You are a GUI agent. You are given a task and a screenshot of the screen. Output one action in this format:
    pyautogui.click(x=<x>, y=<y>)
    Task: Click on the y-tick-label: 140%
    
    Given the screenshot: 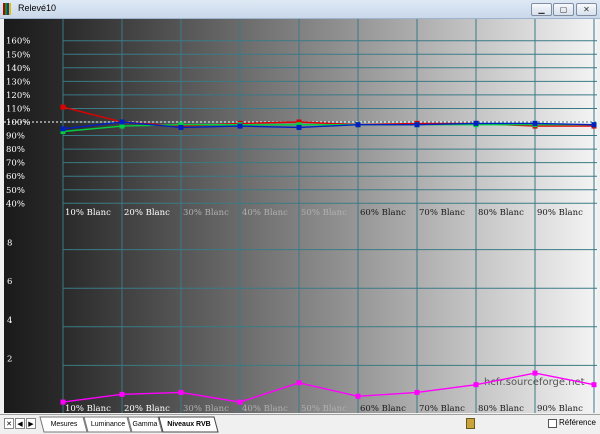 What is the action you would take?
    pyautogui.click(x=18, y=69)
    